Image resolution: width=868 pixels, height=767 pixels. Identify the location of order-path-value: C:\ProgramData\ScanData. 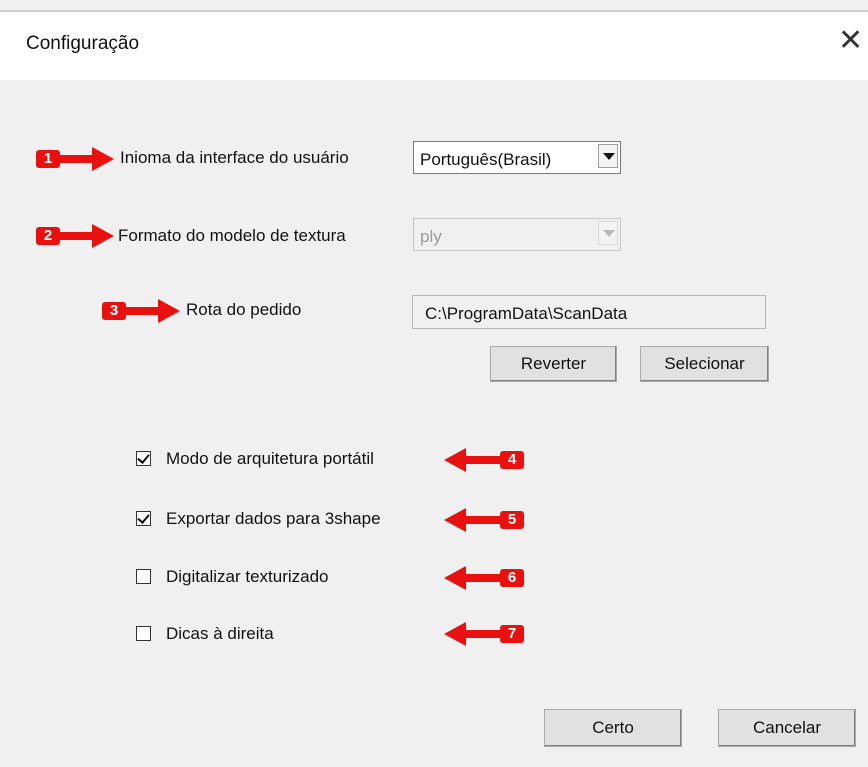
(526, 313).